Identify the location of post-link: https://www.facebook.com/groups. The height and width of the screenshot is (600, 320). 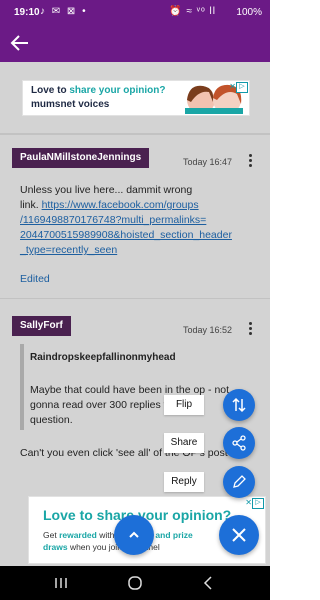
(120, 205).